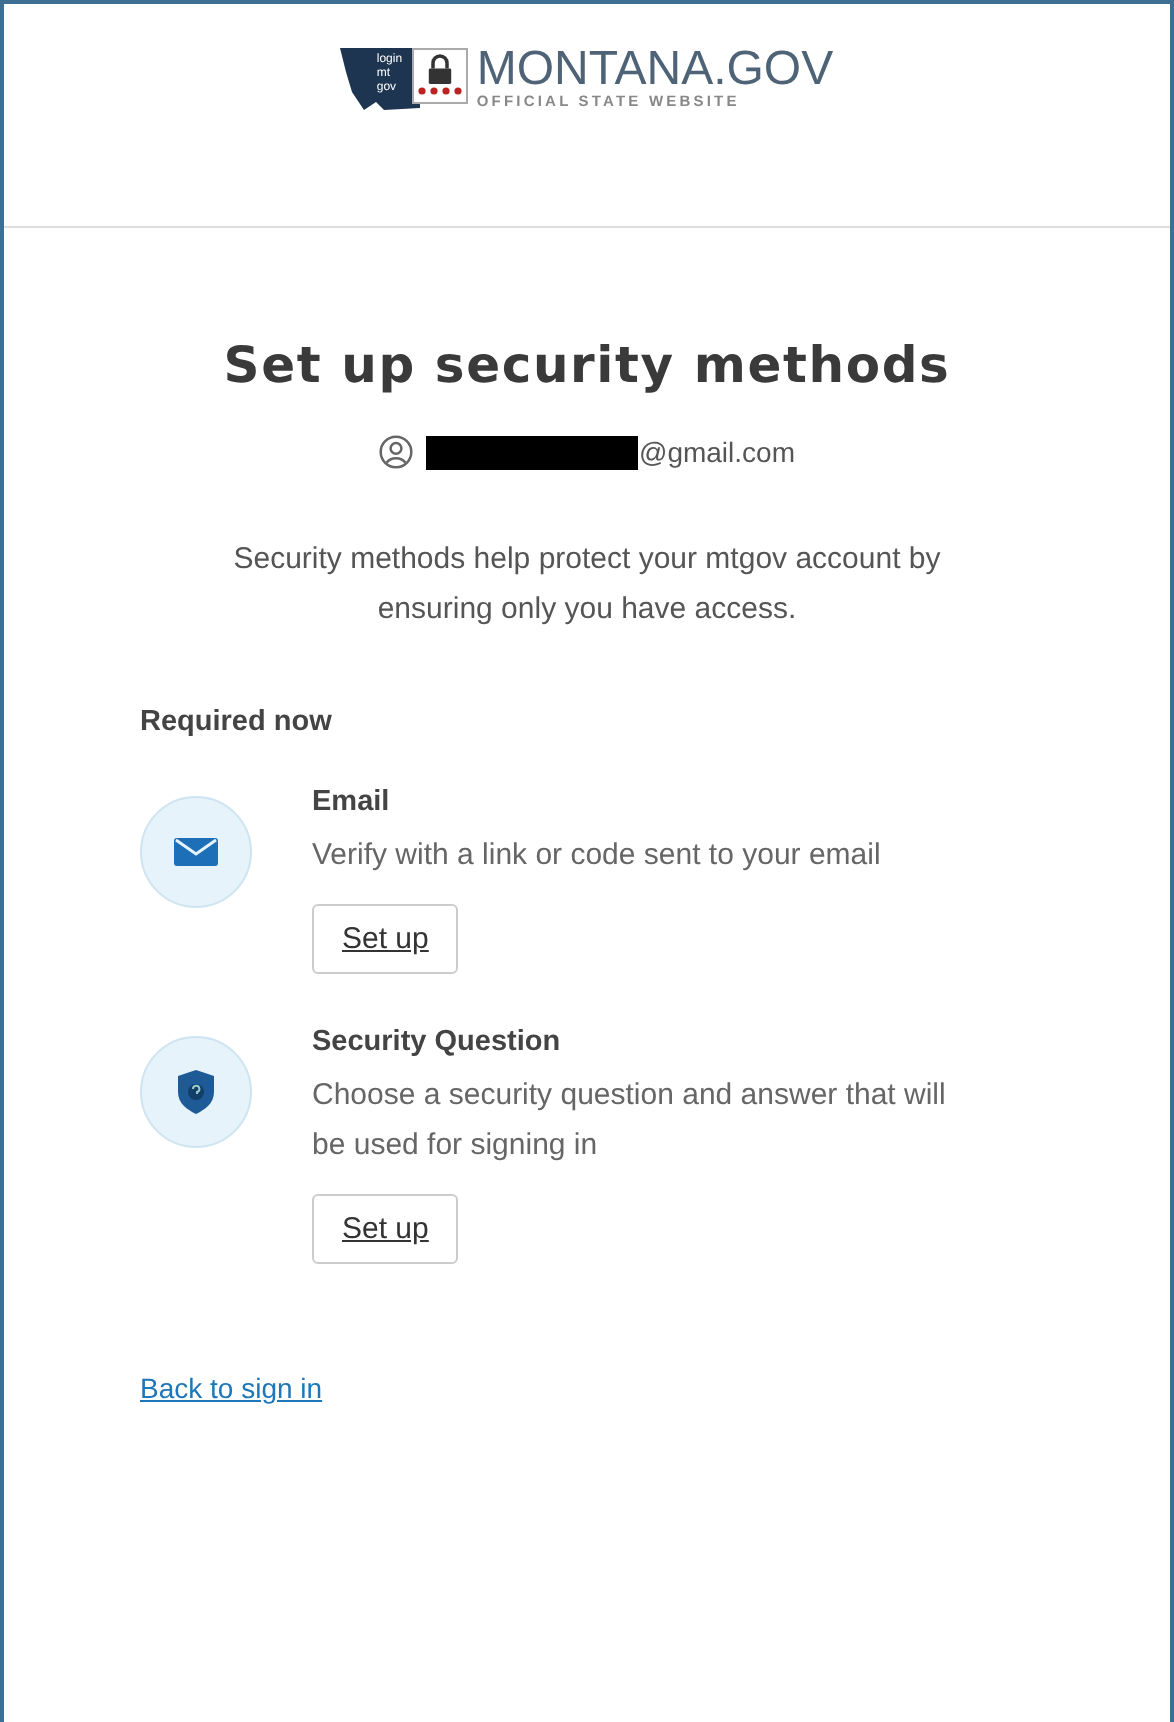 This screenshot has height=1722, width=1174. What do you see at coordinates (587, 365) in the screenshot?
I see `page-title: Set up security methods` at bounding box center [587, 365].